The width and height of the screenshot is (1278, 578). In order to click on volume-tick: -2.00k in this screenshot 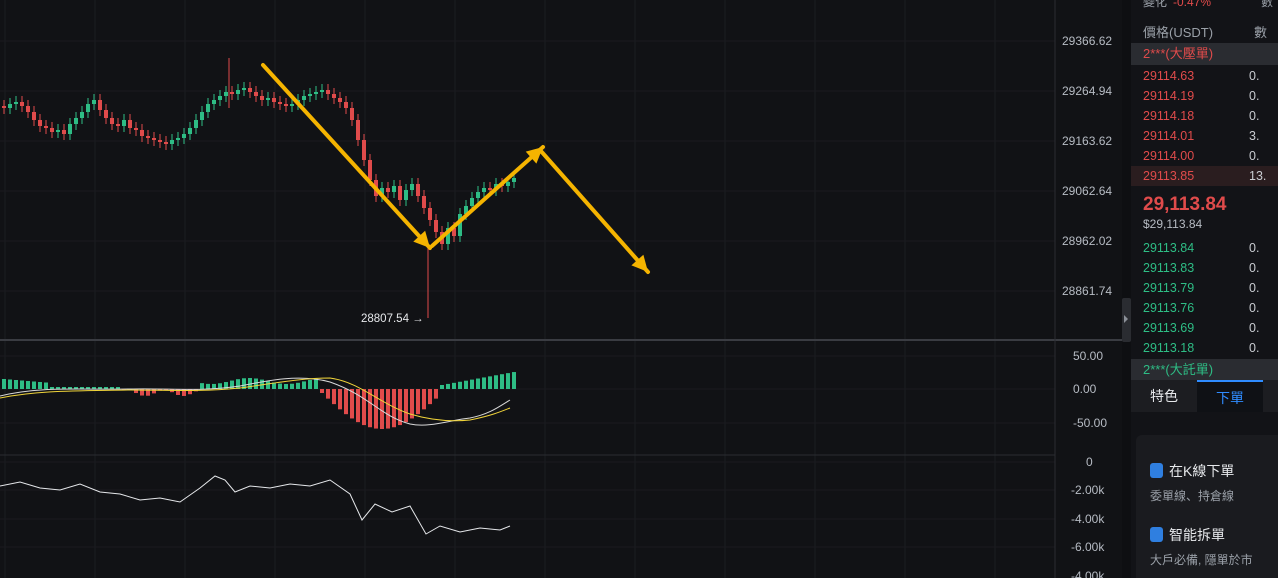, I will do `click(1088, 490)`.